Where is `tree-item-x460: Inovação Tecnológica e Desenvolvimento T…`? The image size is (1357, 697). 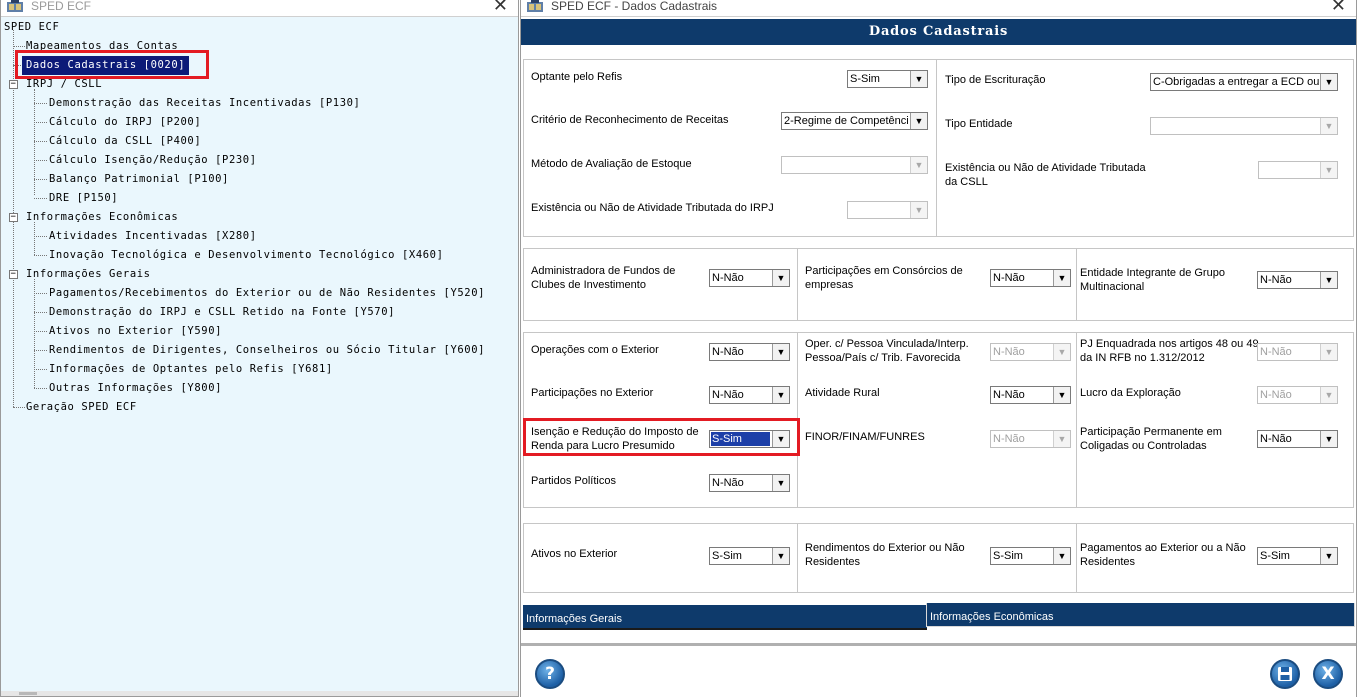
tree-item-x460: Inovação Tecnológica e Desenvolvimento T… is located at coordinates (246, 255).